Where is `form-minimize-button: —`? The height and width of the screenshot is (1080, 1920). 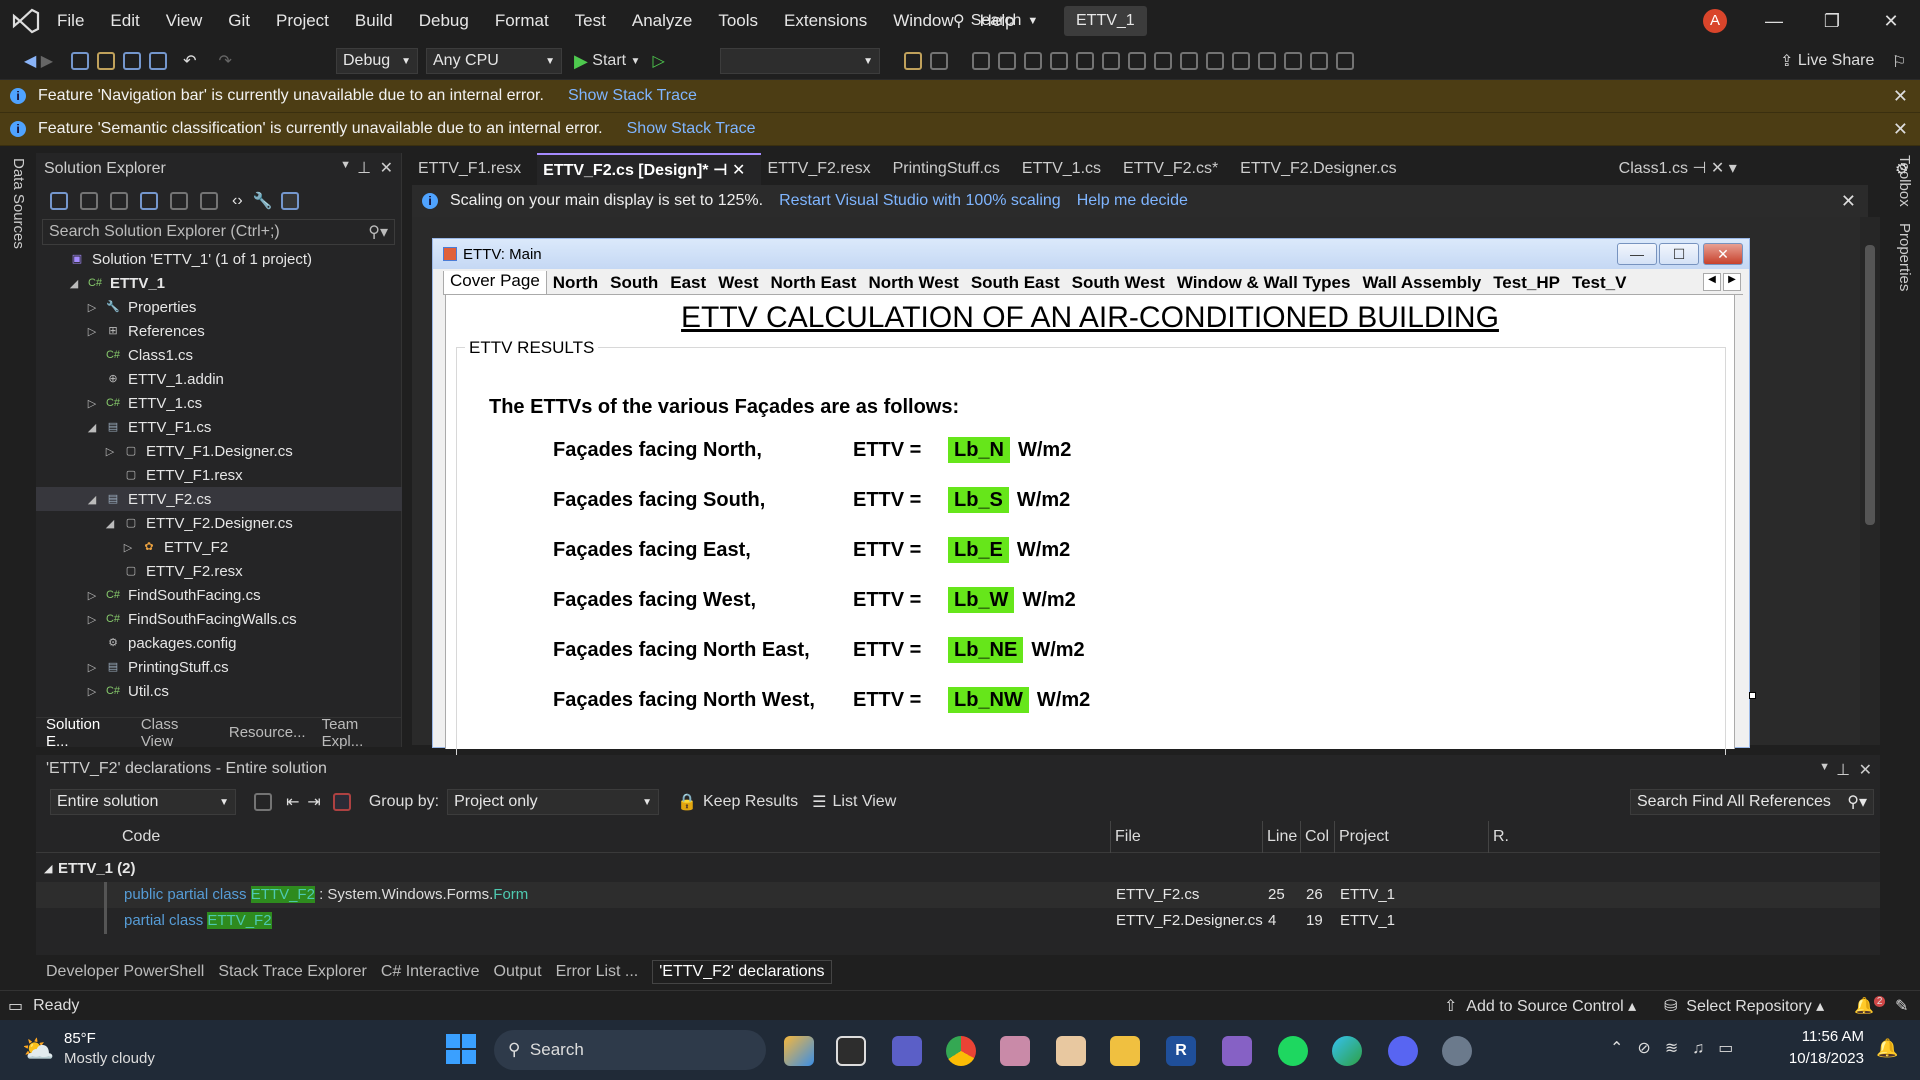
form-minimize-button: — is located at coordinates (1637, 254).